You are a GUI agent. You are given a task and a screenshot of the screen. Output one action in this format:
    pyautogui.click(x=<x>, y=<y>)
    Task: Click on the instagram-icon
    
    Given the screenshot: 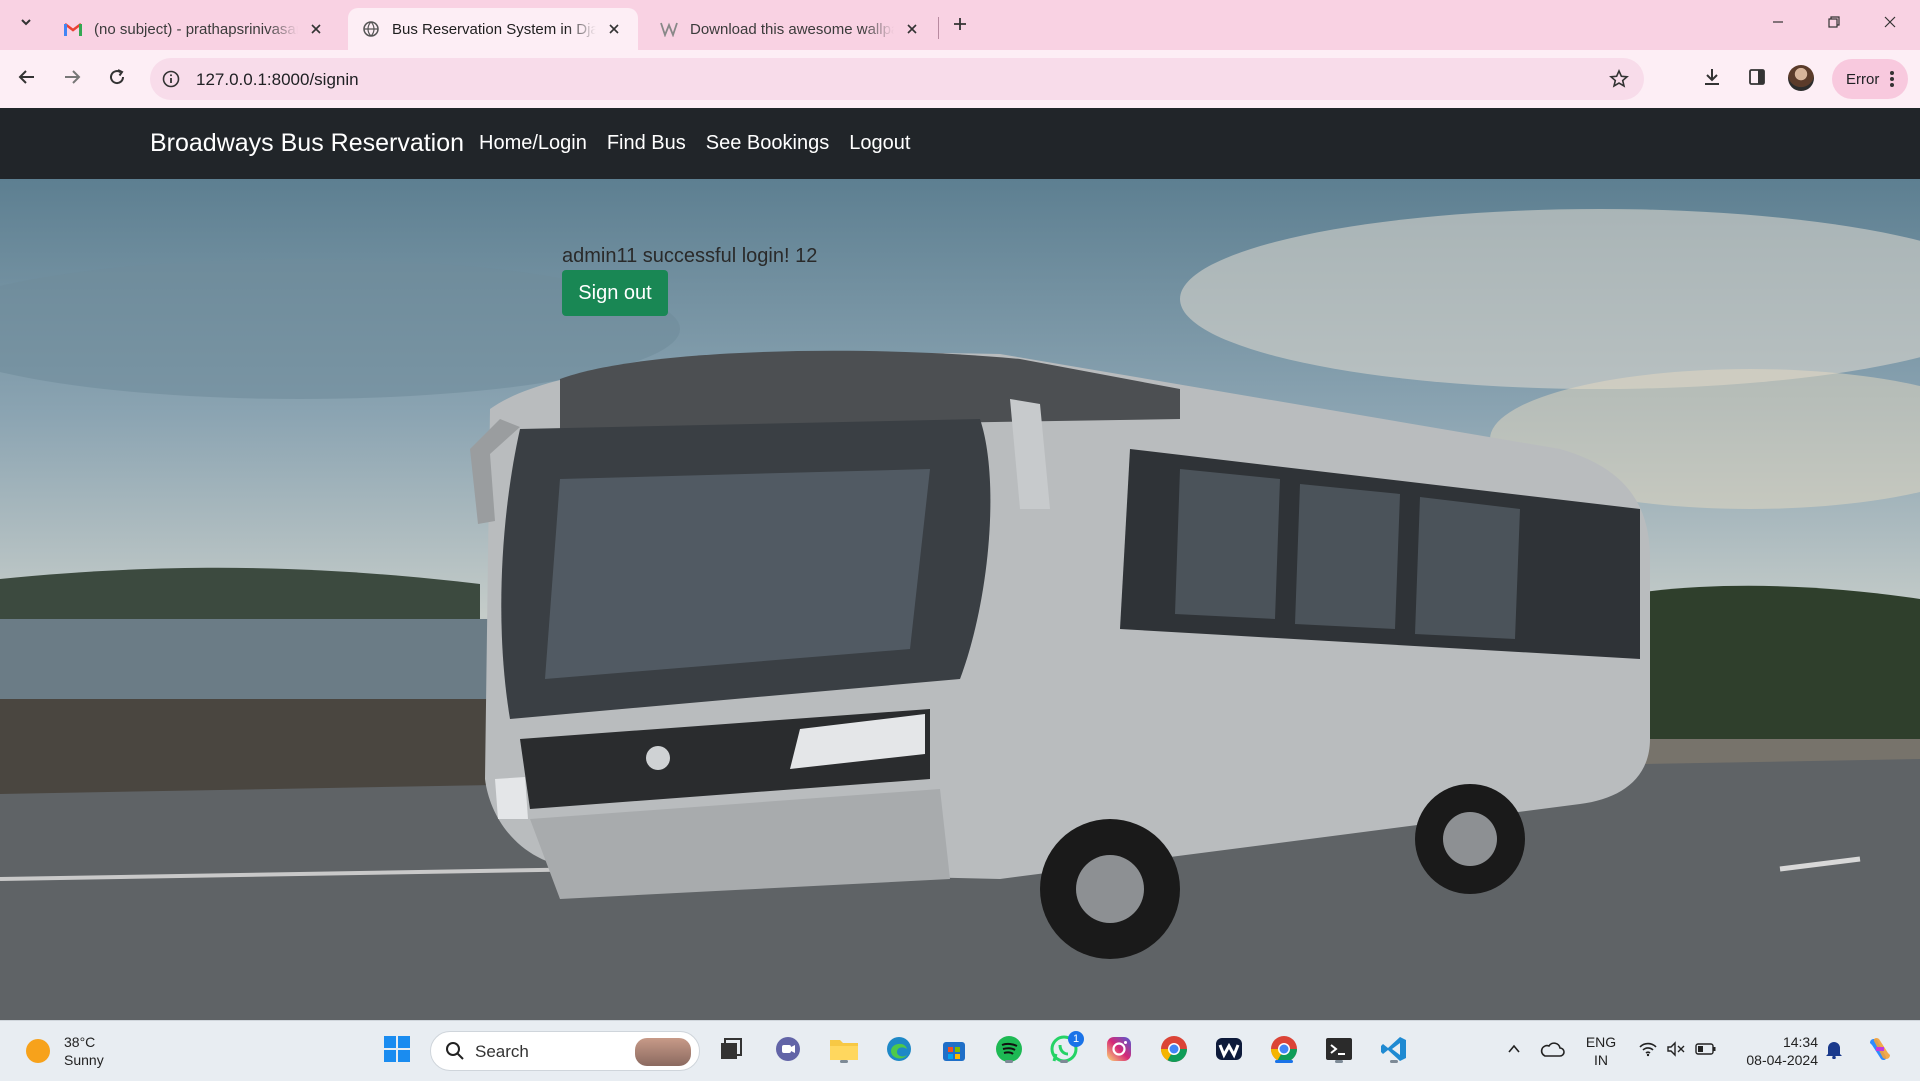 What is the action you would take?
    pyautogui.click(x=1119, y=1051)
    